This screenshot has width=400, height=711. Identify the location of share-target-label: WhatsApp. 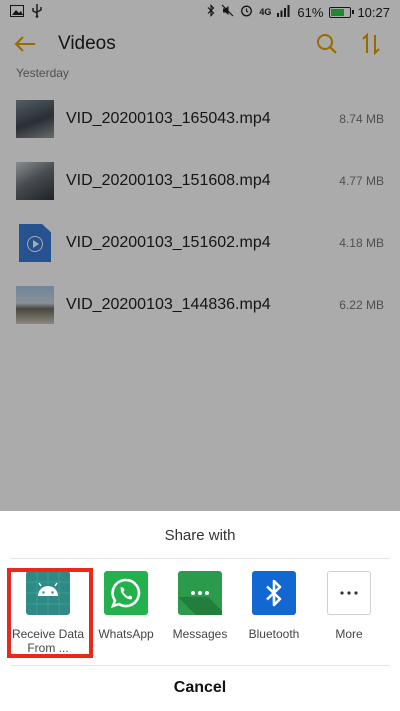
(126, 634).